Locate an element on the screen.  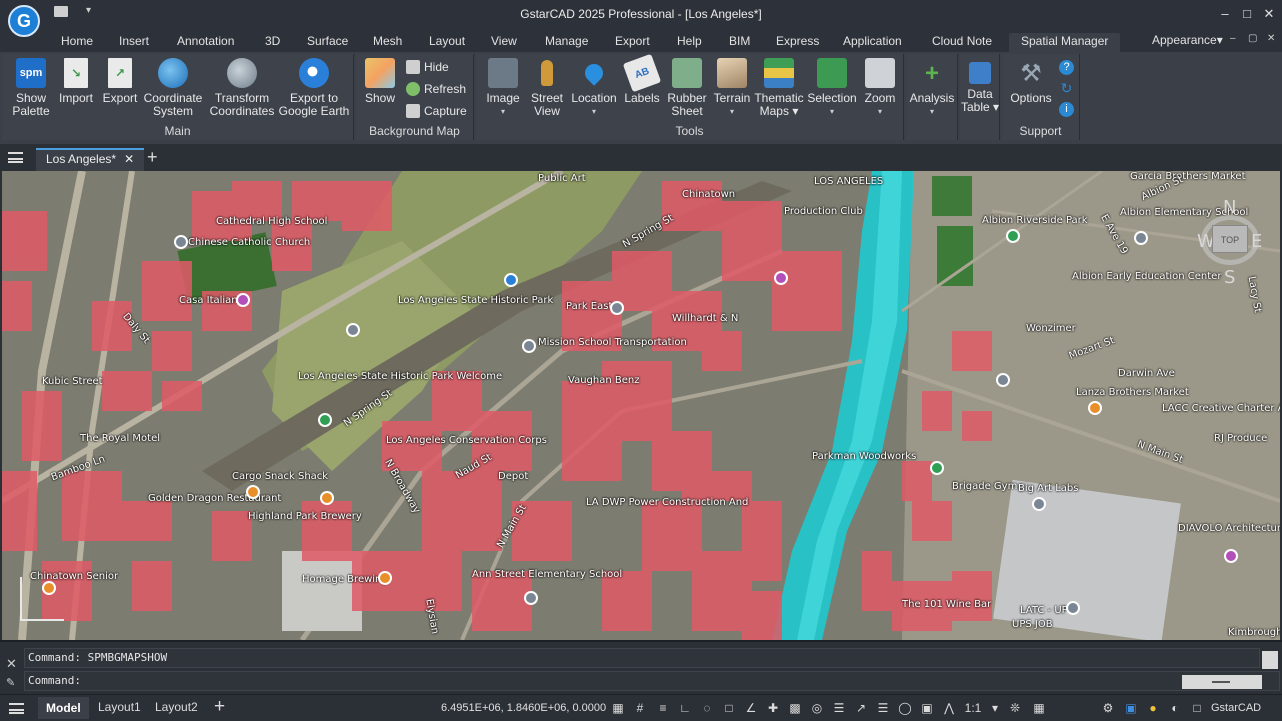
show-palette-button: spm Show Palette is located at coordinates (31, 88).